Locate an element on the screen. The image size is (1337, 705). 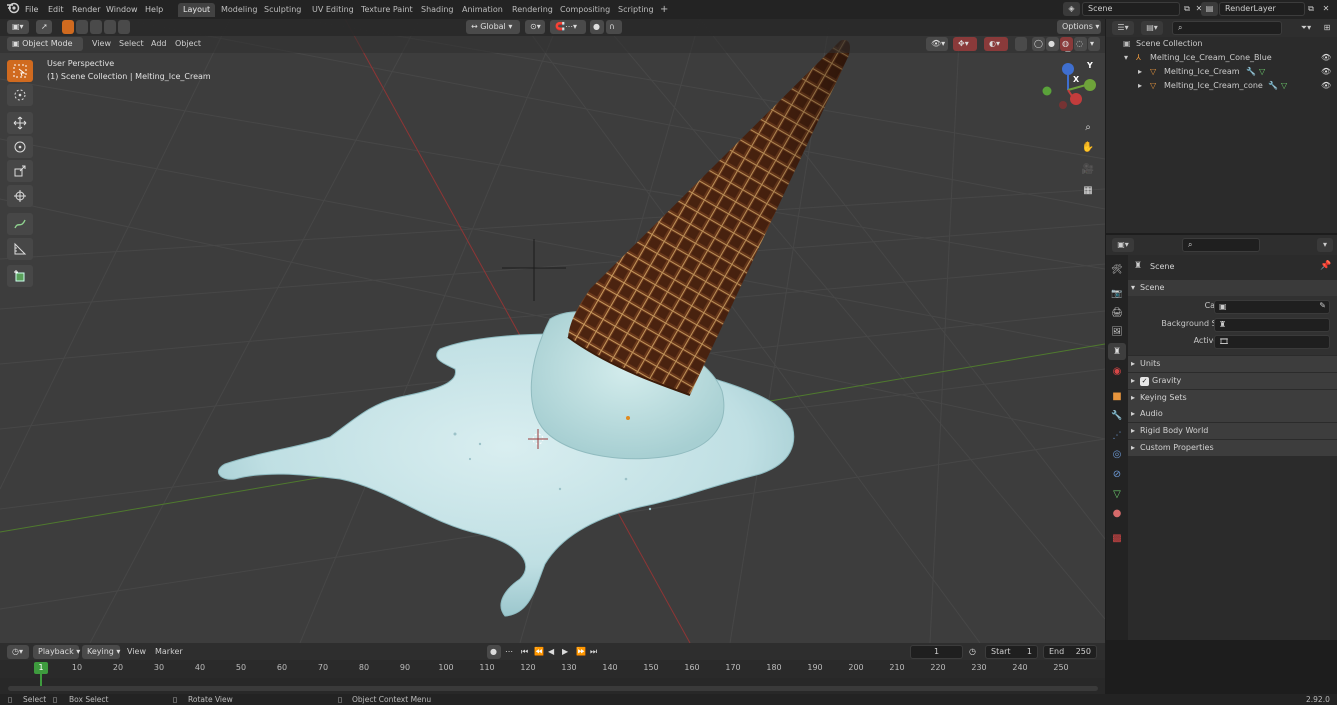
tab-modeling: Modeling is located at coordinates (239, 10).